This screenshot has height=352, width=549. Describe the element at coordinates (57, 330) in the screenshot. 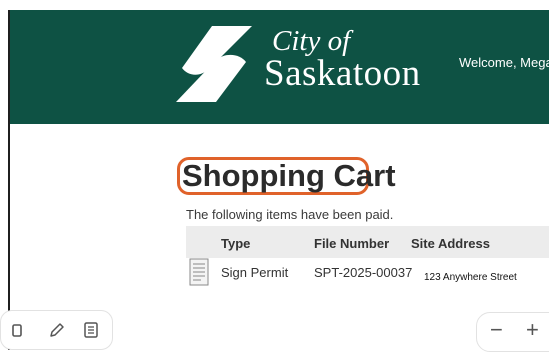

I see `pencil-icon` at that location.